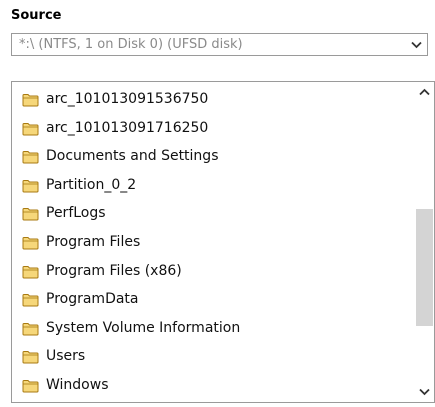 The height and width of the screenshot is (407, 435). Describe the element at coordinates (132, 156) in the screenshot. I see `folder-name: Documents and Settings` at that location.